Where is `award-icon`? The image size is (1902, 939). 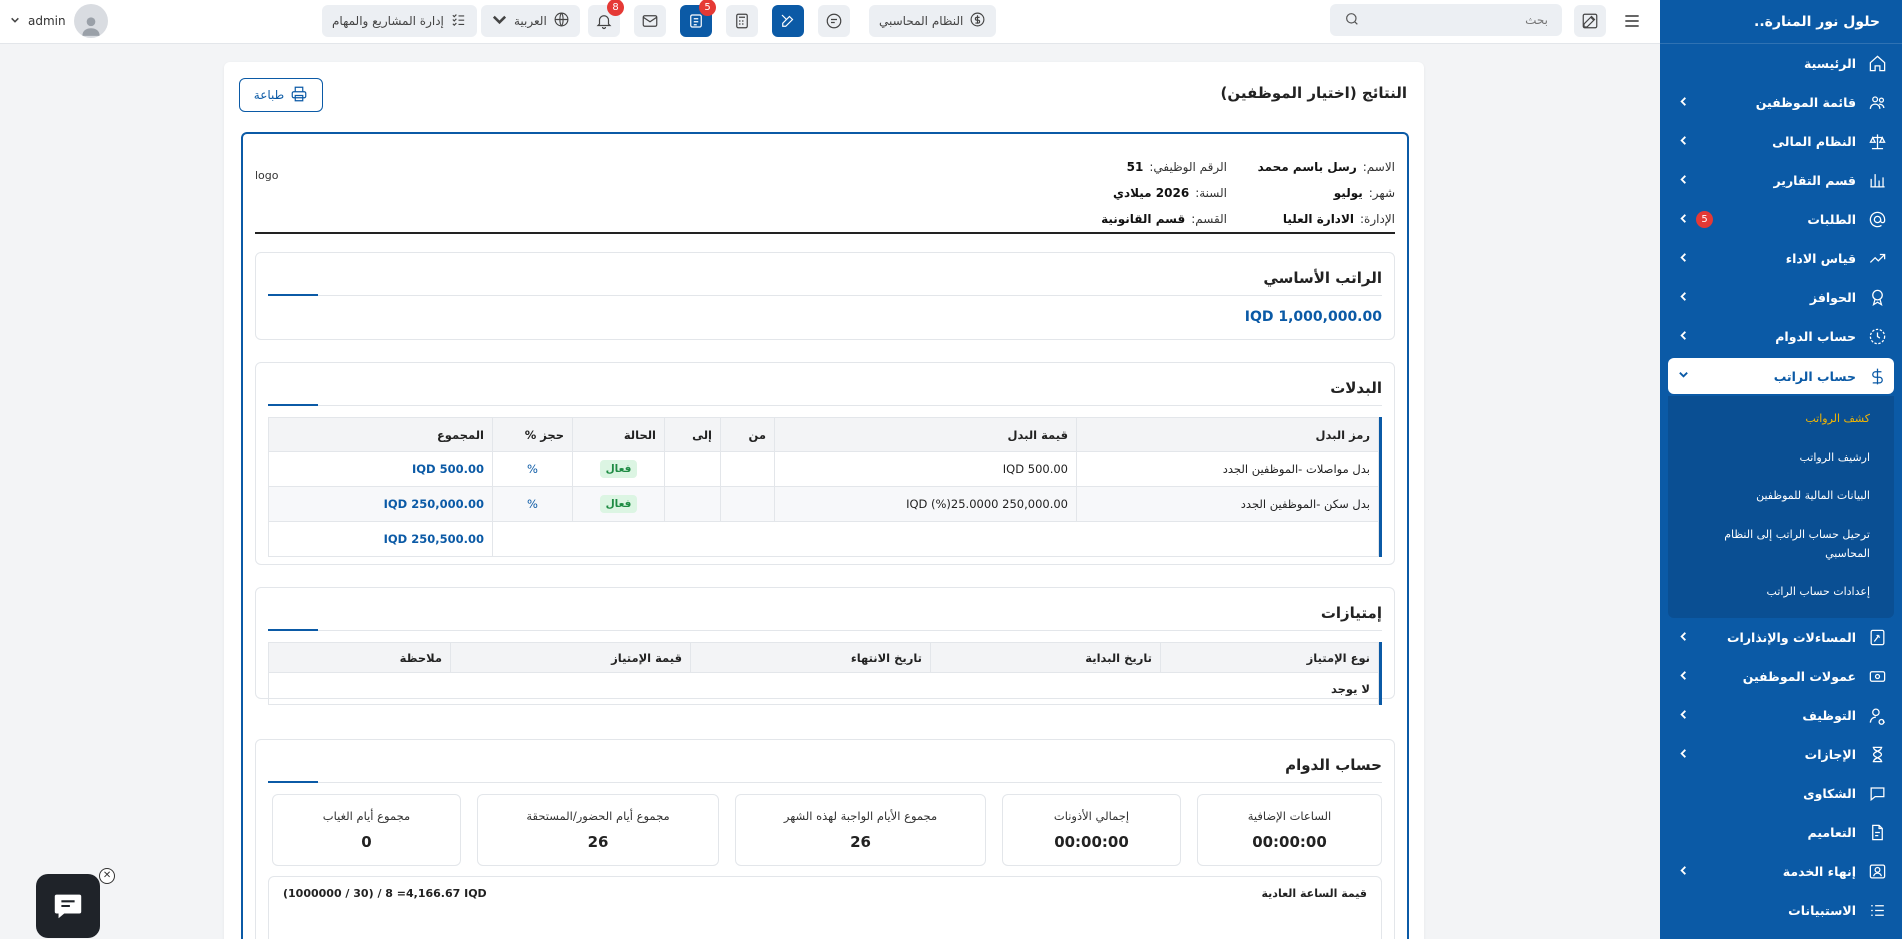
award-icon is located at coordinates (1877, 298).